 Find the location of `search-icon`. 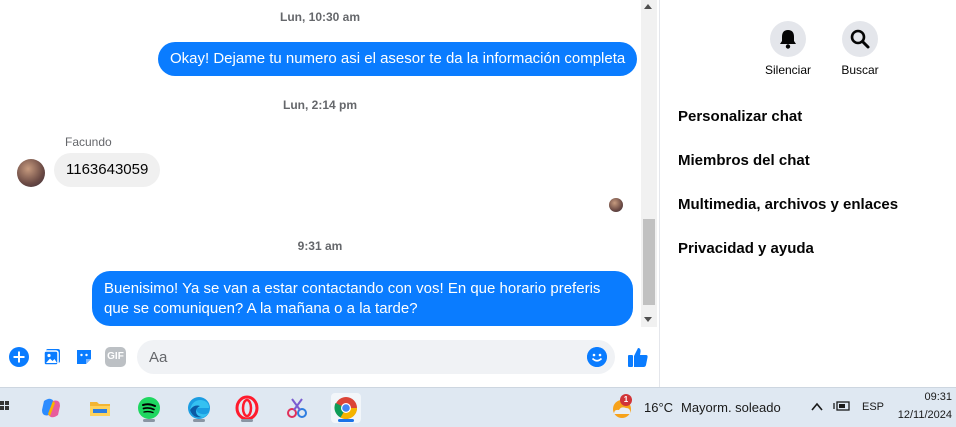

search-icon is located at coordinates (860, 39).